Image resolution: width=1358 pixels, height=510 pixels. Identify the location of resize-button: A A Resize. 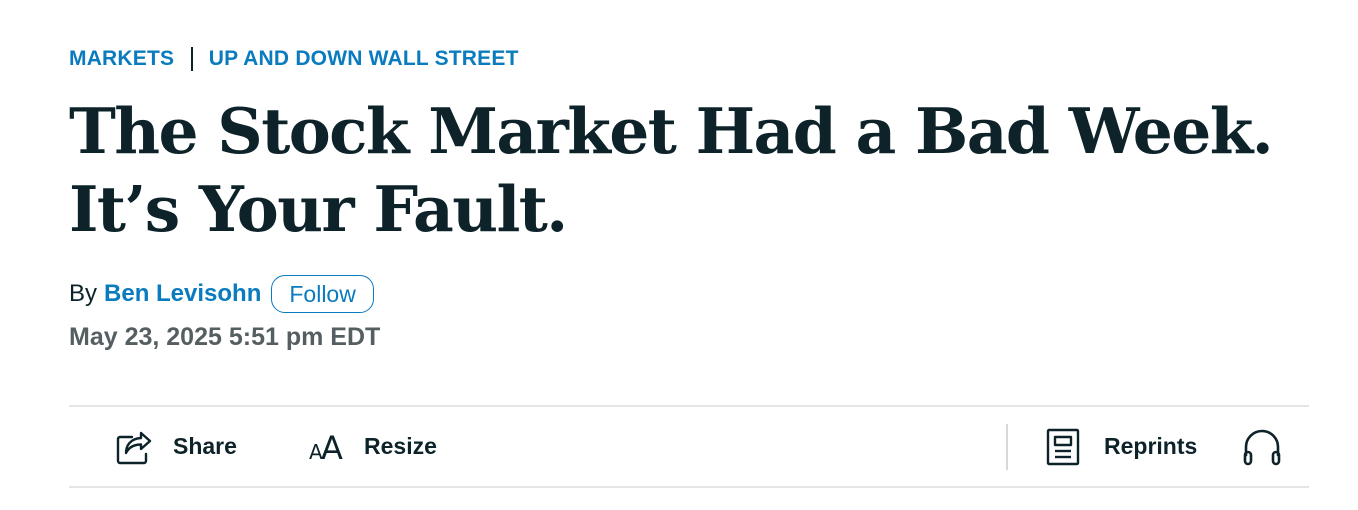
(372, 446).